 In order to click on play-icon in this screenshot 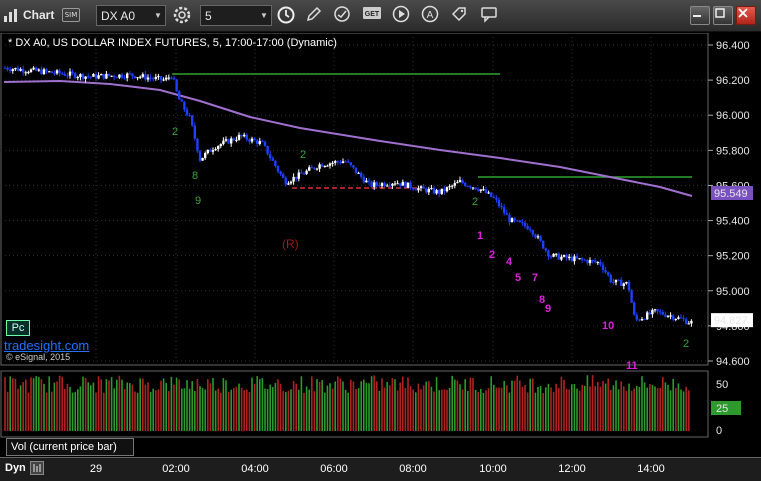, I will do `click(401, 14)`.